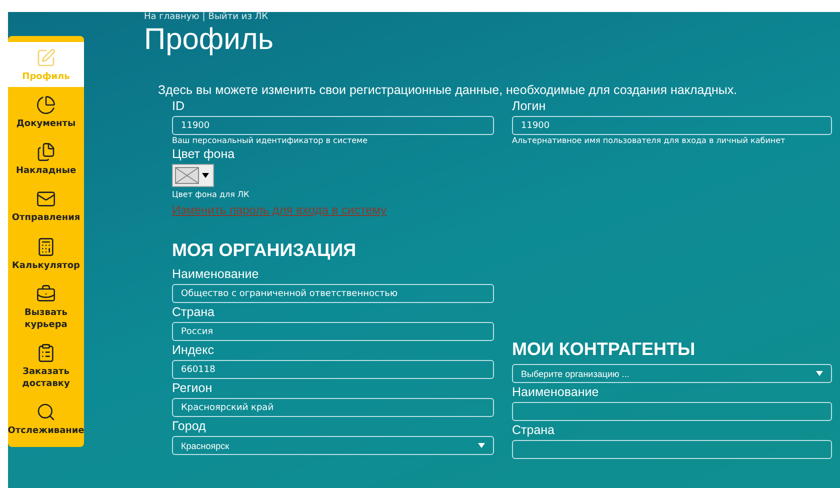  I want to click on sidebar-item: Вызвать курьера, so click(46, 306).